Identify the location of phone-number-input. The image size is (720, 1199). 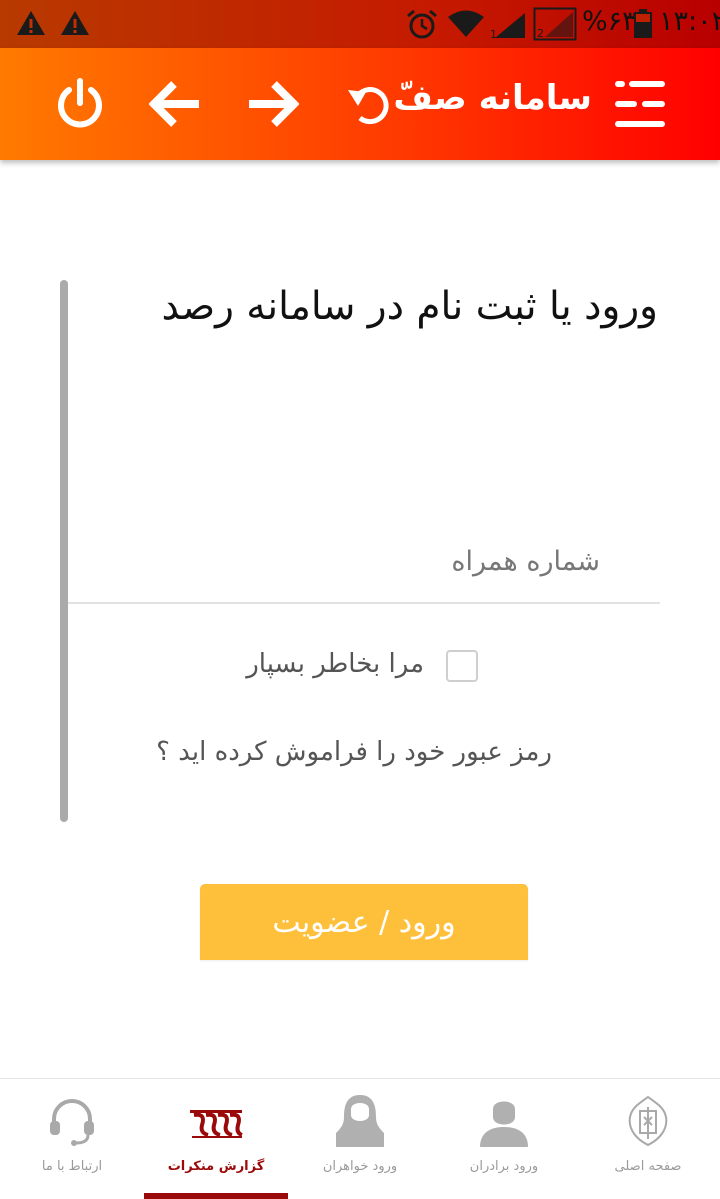
(364, 562).